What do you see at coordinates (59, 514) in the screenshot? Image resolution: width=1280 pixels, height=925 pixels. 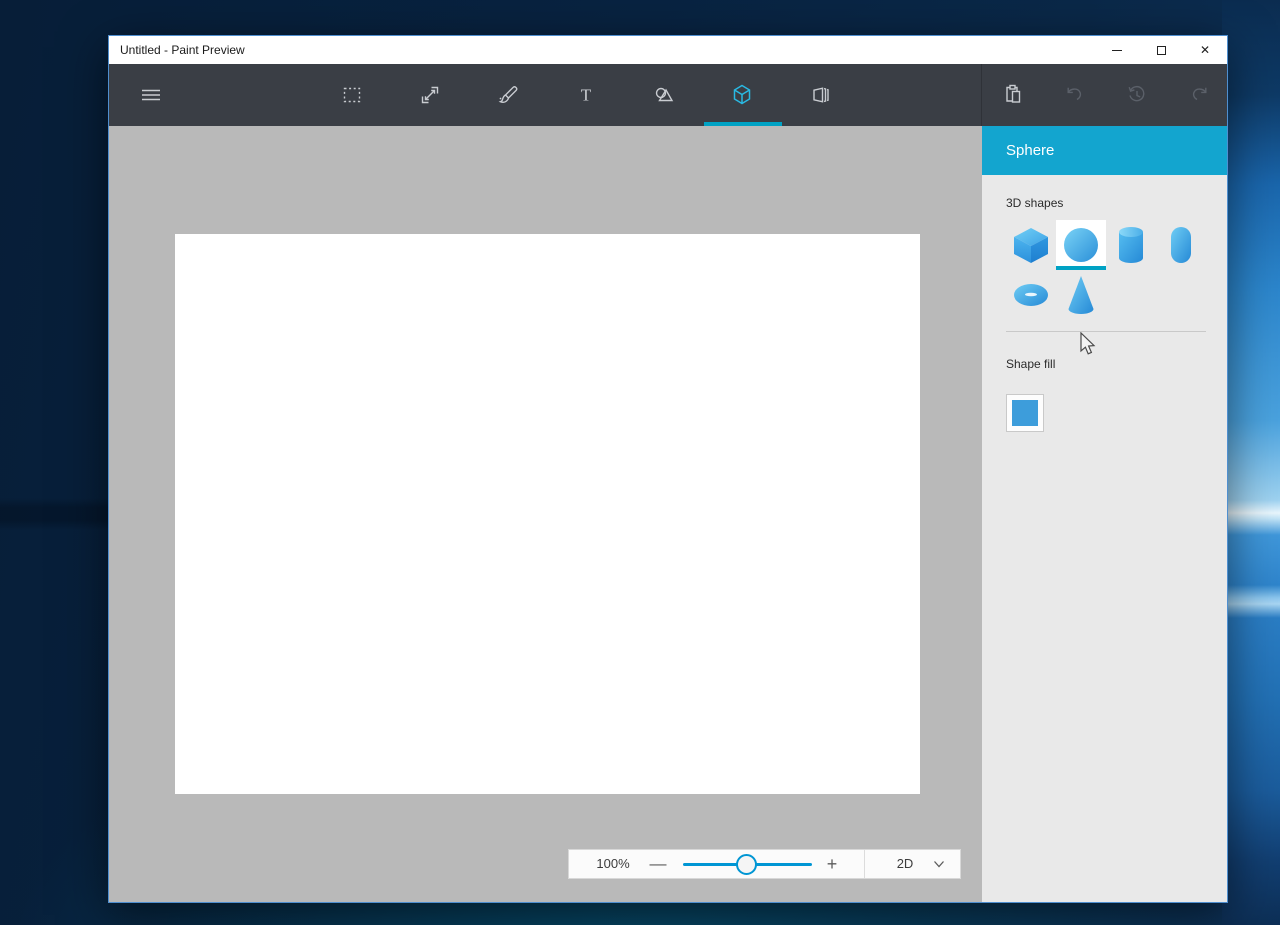 I see `wallpaper-dark-band` at bounding box center [59, 514].